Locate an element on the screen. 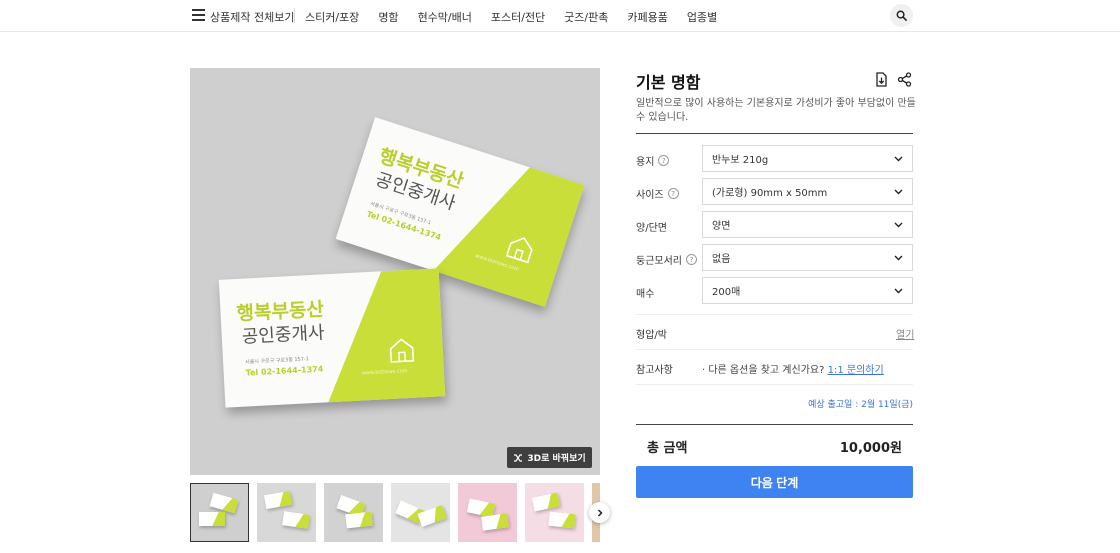 The image size is (1120, 553). house-logo-icon is located at coordinates (402, 350).